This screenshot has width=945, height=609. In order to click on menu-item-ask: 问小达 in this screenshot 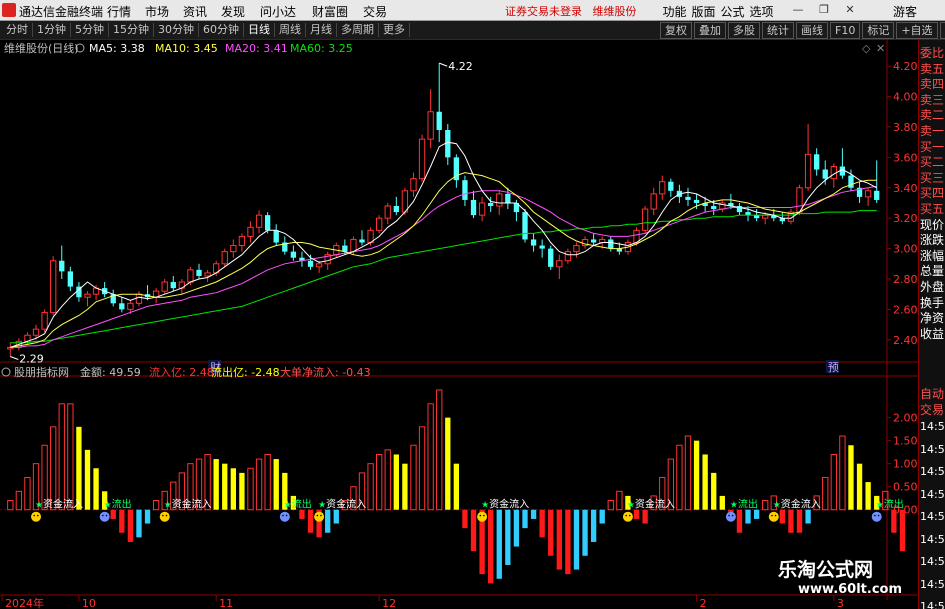, I will do `click(278, 11)`.